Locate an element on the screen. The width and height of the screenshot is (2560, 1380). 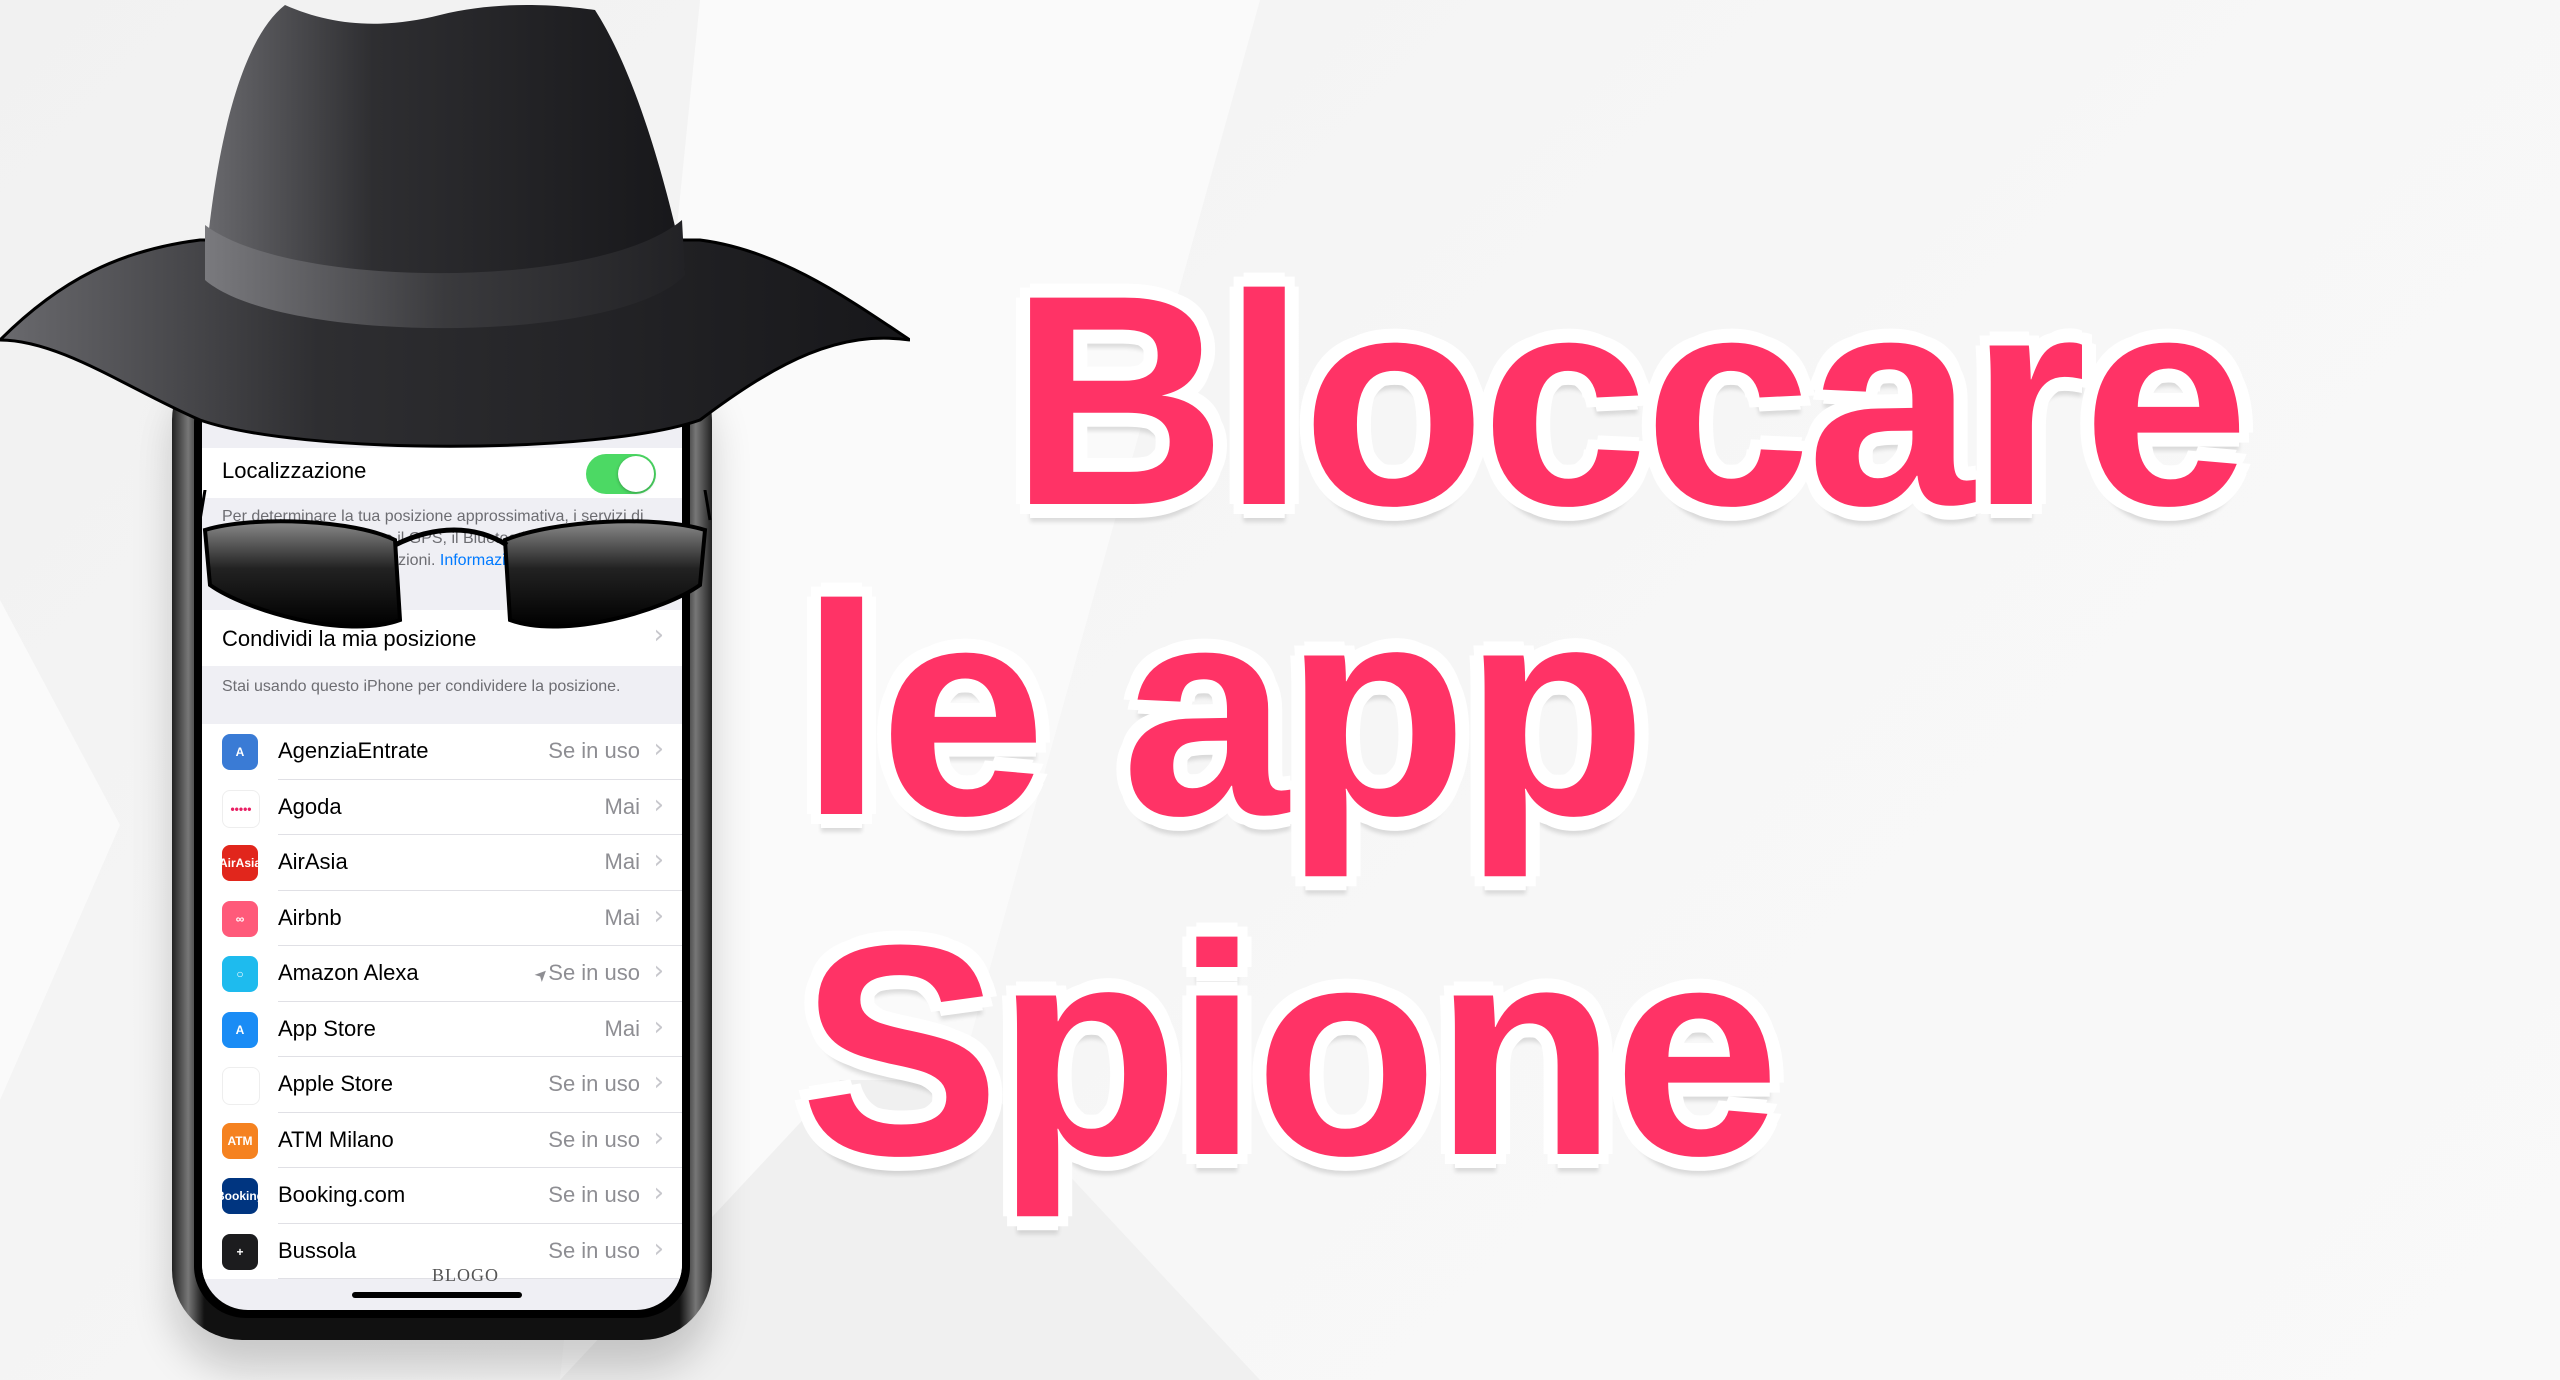
app-name: AirAsia is located at coordinates (313, 861).